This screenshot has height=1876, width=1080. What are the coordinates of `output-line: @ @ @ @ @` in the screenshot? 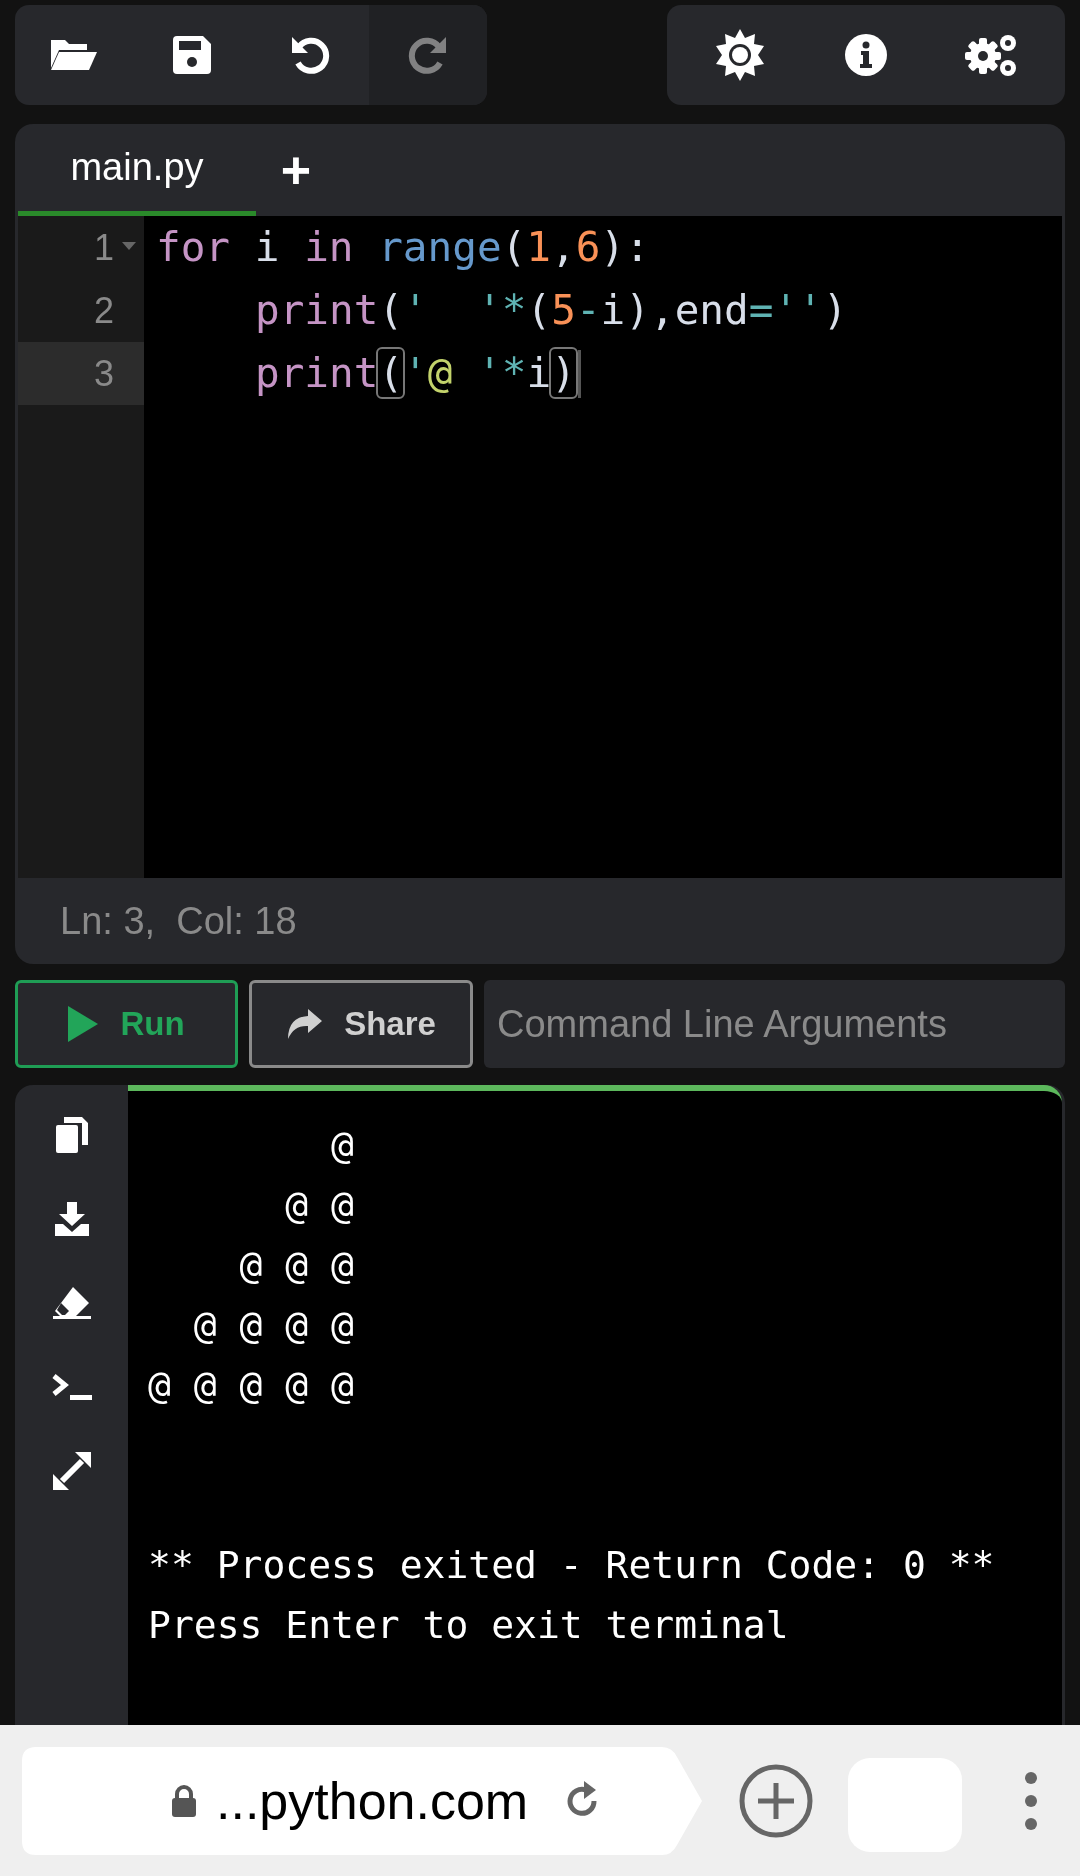 It's located at (251, 1385).